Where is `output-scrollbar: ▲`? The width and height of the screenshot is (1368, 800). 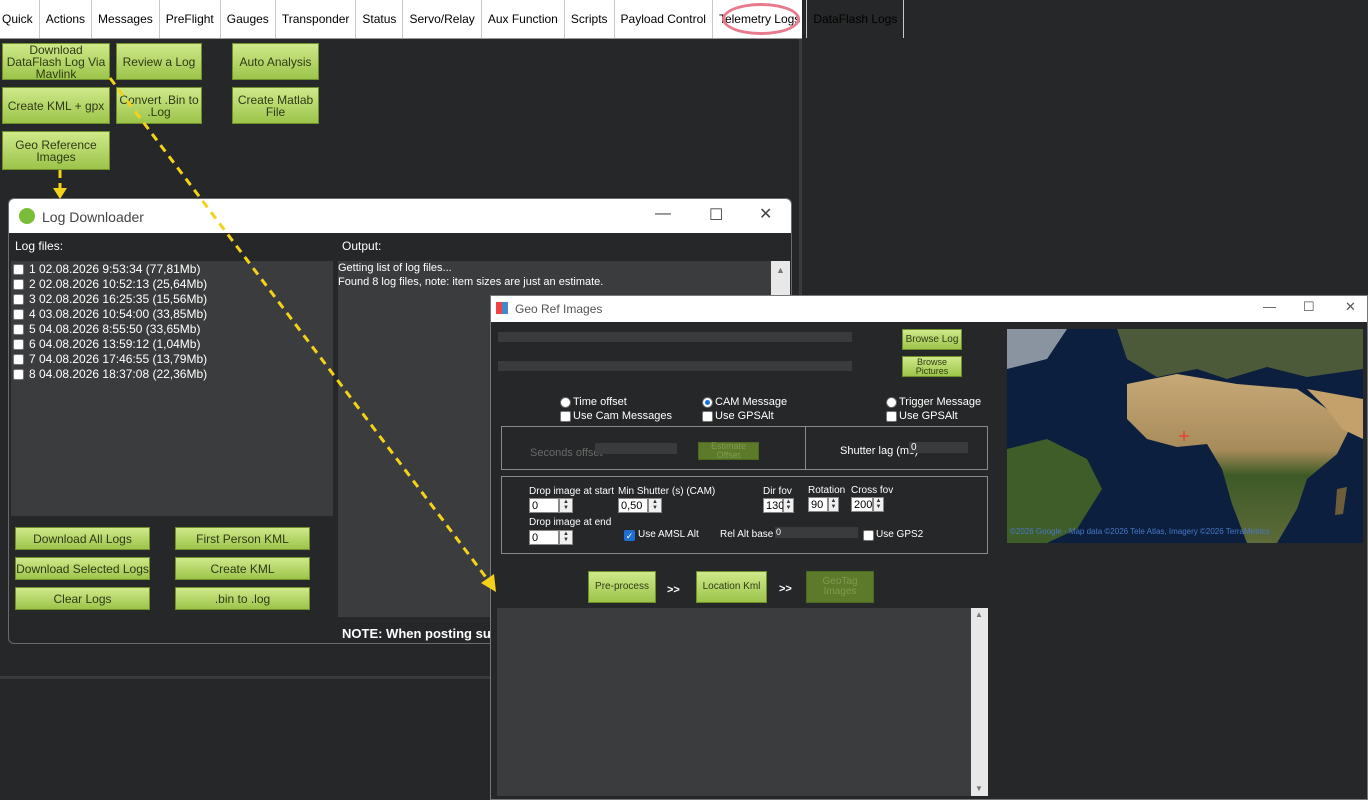
output-scrollbar: ▲ is located at coordinates (780, 278).